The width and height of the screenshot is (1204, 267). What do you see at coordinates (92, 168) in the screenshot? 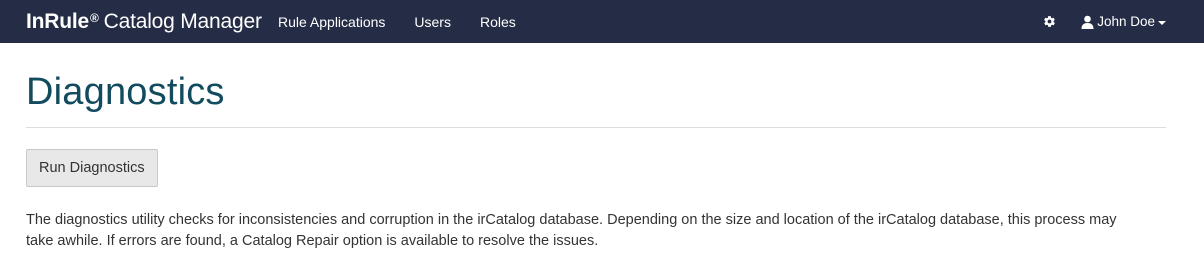
I see `run-diagnostics-button: Run Diagnostics` at bounding box center [92, 168].